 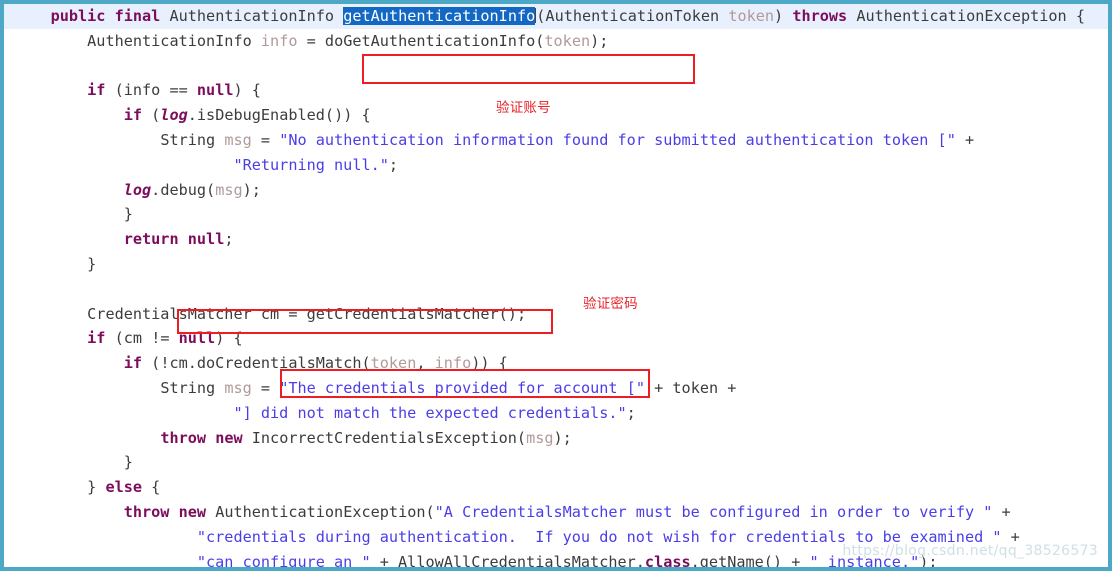 What do you see at coordinates (556, 239) in the screenshot?
I see `code-line: return null;` at bounding box center [556, 239].